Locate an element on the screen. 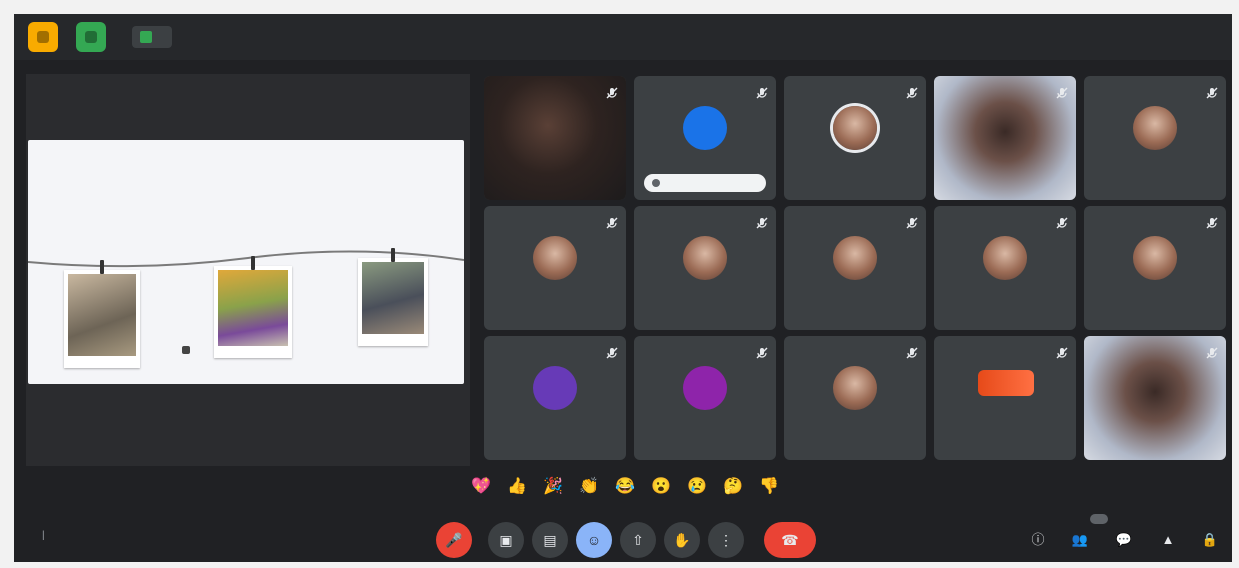  camera-icon: ▣ is located at coordinates (506, 540).